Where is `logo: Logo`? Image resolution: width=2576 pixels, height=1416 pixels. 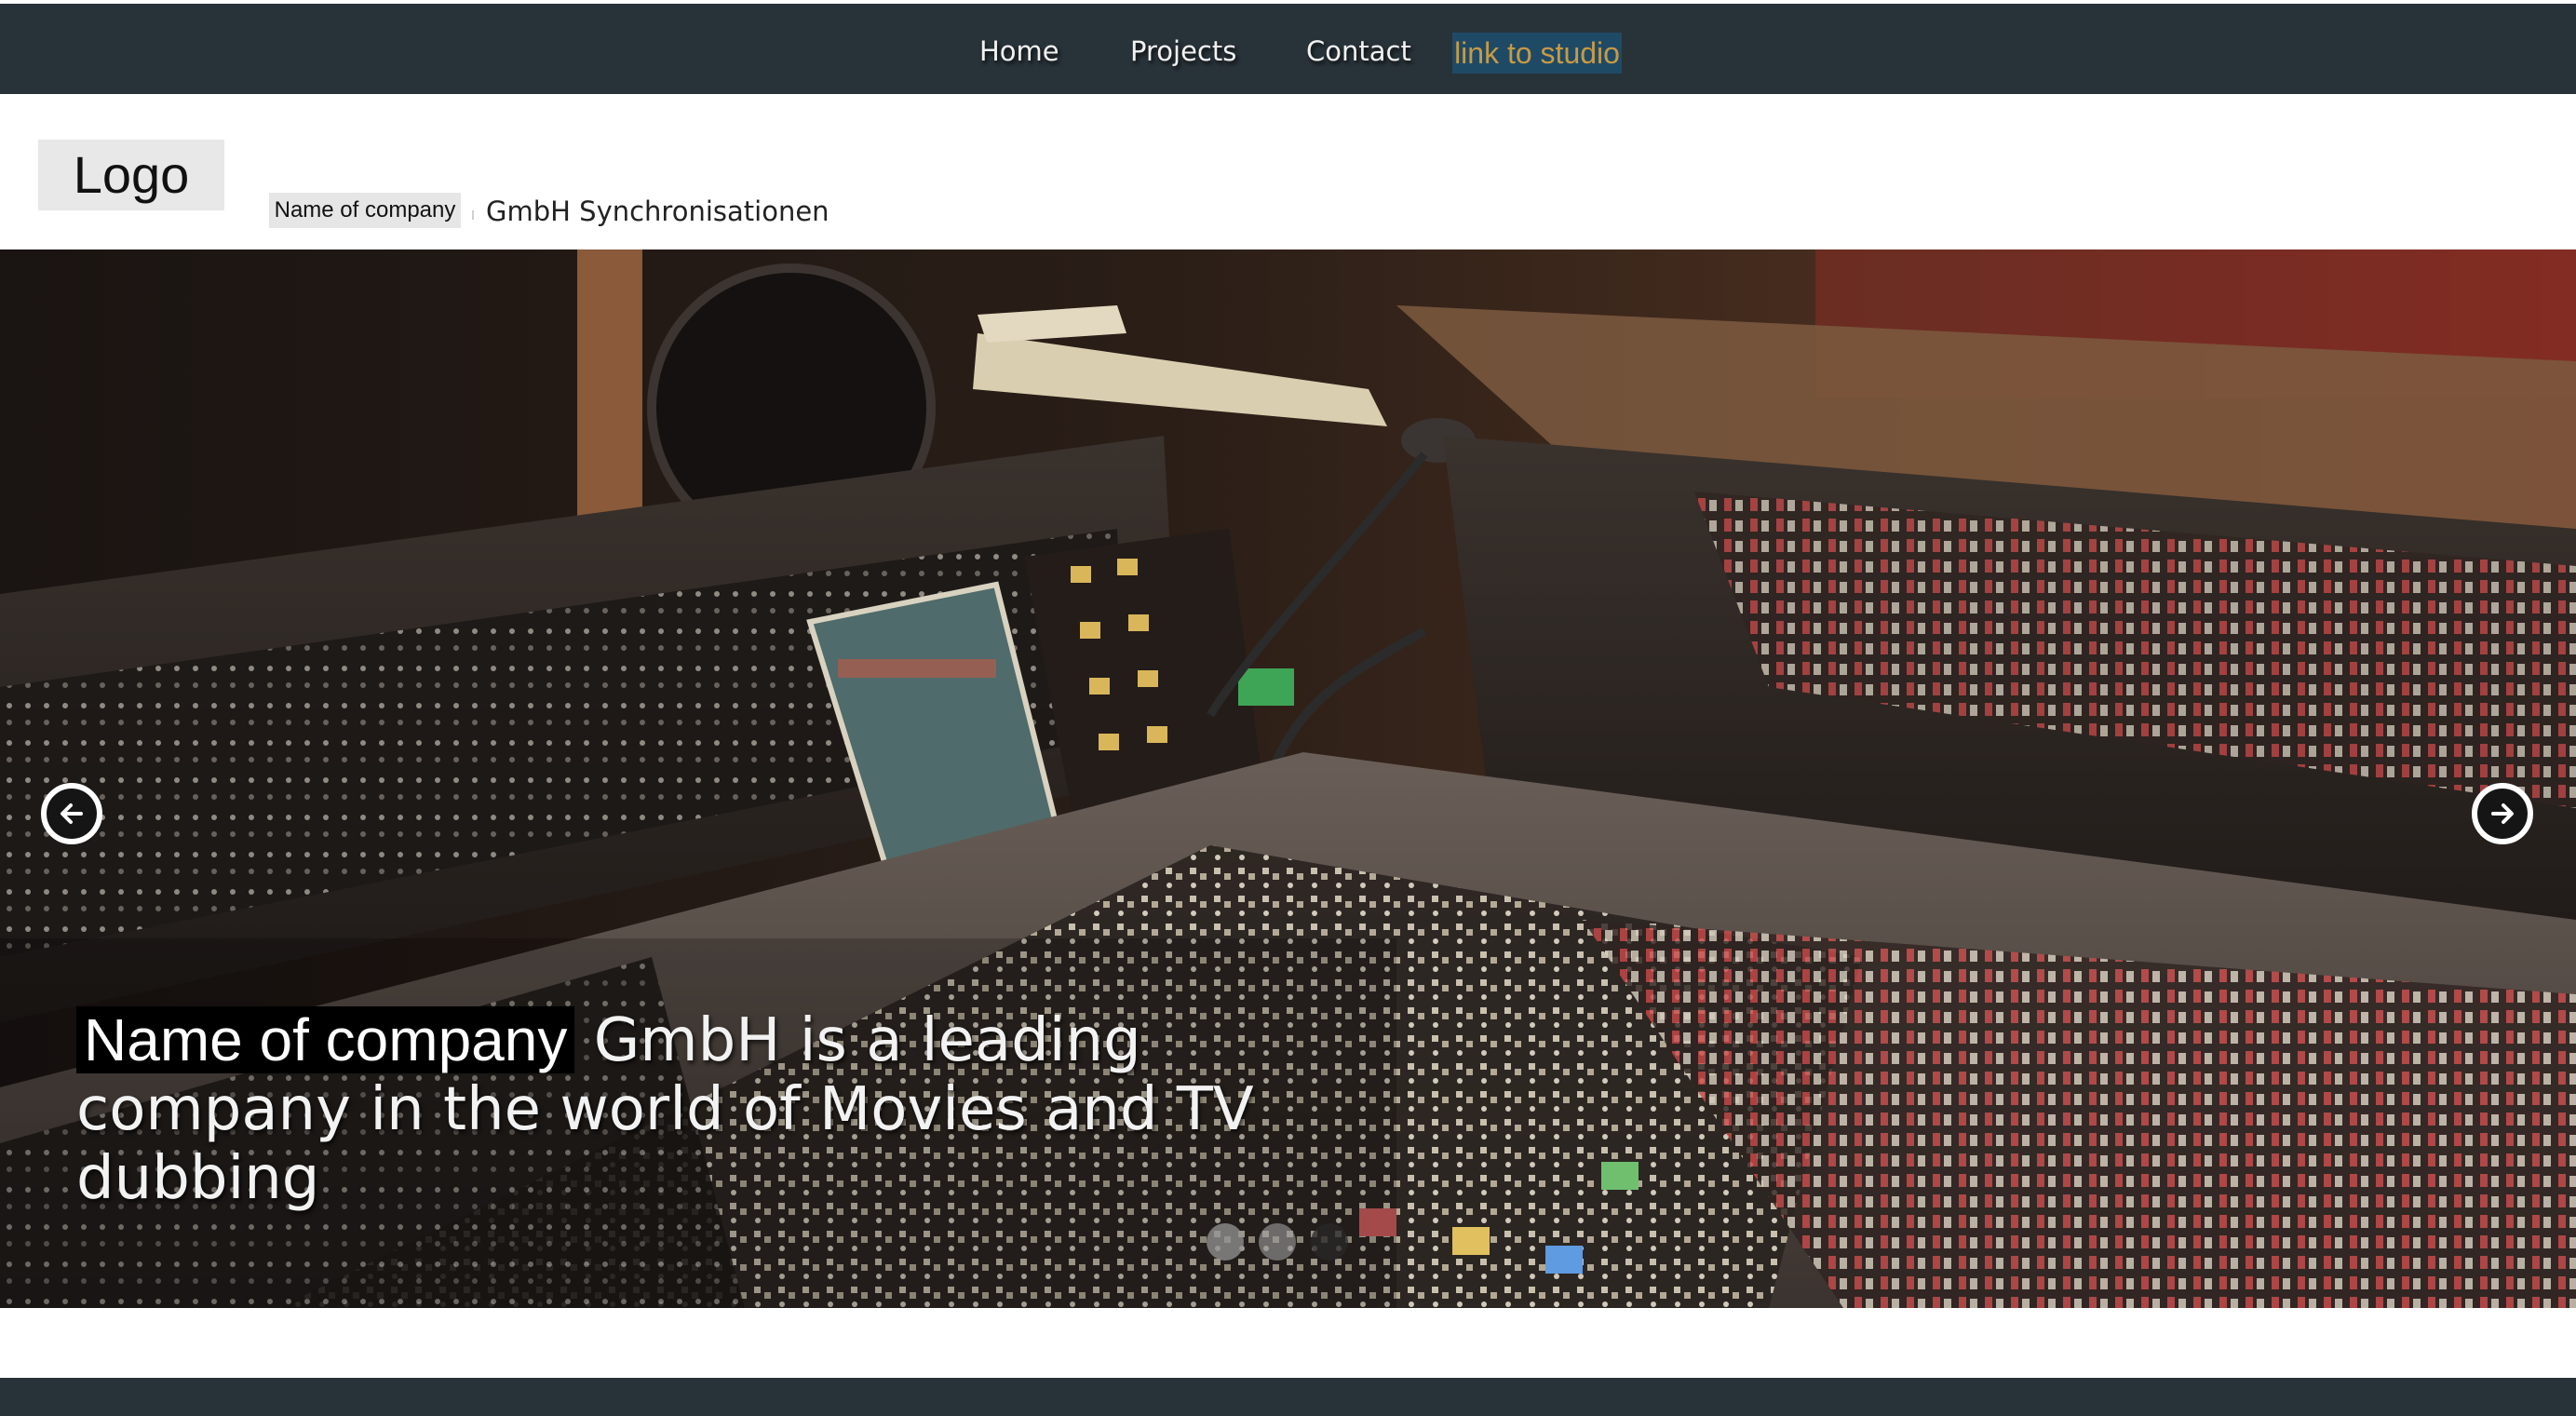 logo: Logo is located at coordinates (131, 175).